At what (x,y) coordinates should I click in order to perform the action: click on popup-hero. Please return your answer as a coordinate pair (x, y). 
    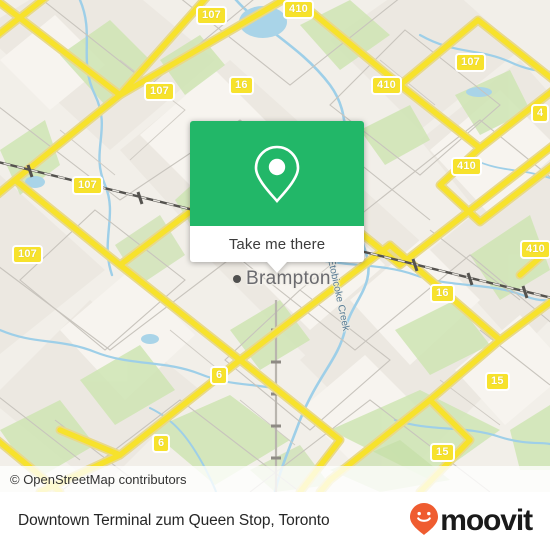
    Looking at the image, I should click on (277, 173).